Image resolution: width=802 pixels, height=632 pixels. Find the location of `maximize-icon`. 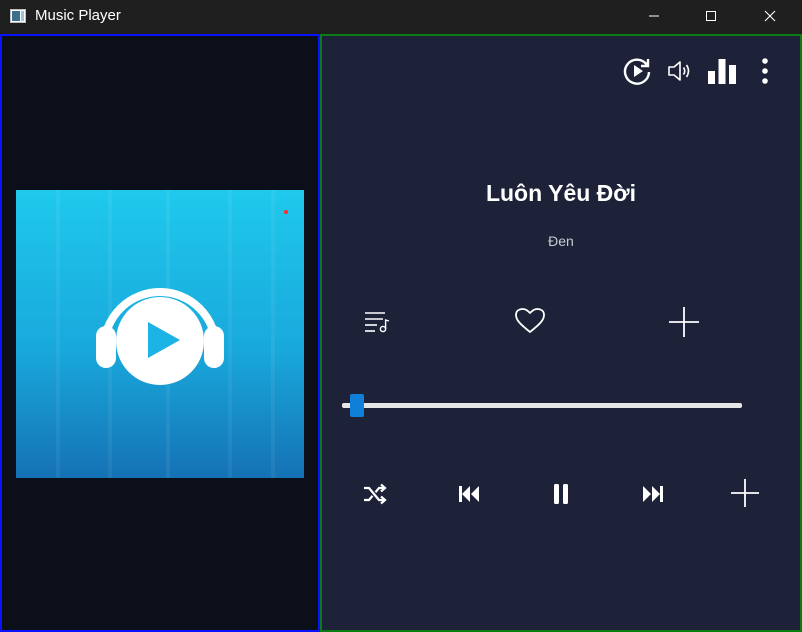

maximize-icon is located at coordinates (711, 16).